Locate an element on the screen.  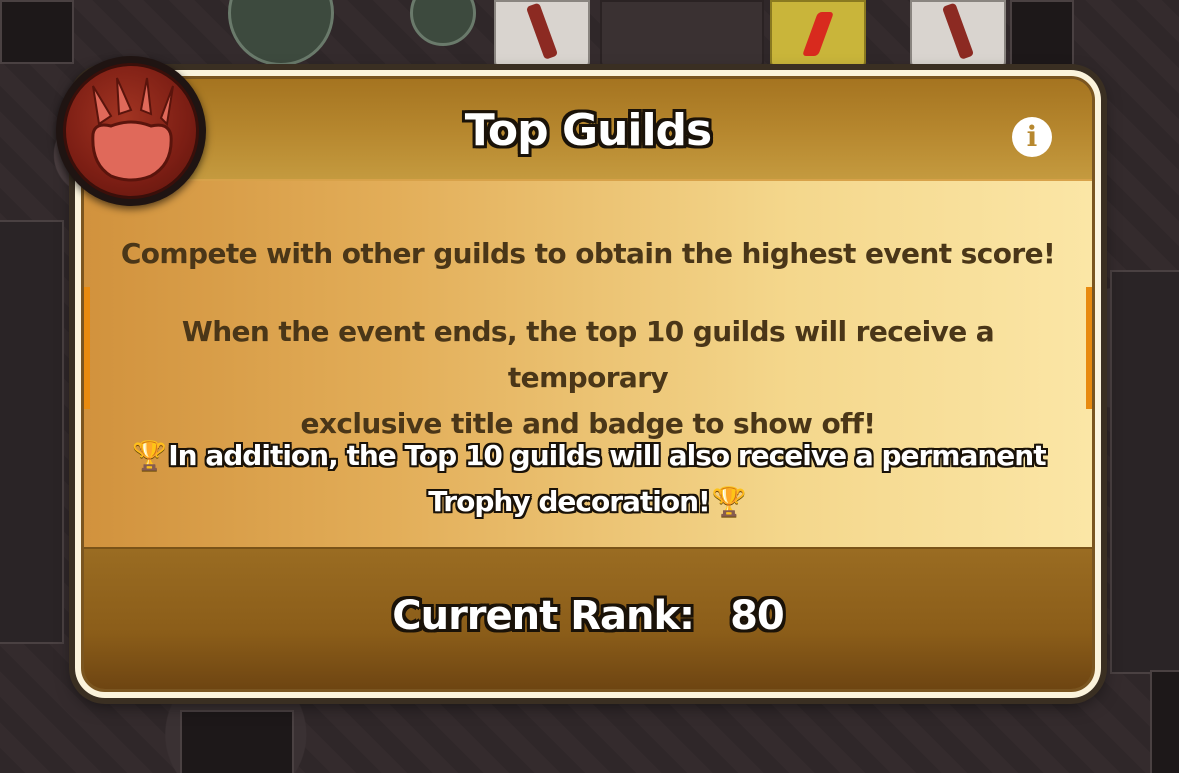
panel-accent-left is located at coordinates (87, 348).